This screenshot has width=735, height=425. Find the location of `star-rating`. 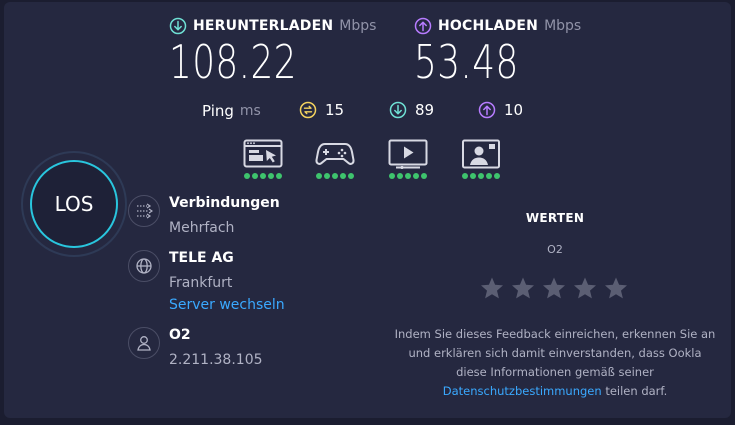

star-rating is located at coordinates (554, 288).